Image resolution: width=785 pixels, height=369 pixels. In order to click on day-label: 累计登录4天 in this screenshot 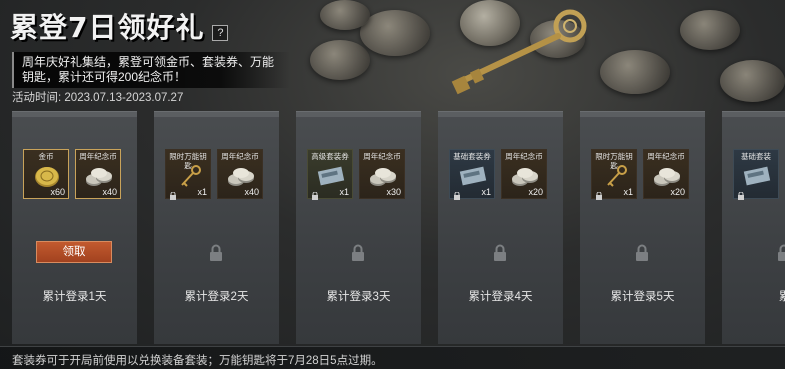, I will do `click(500, 297)`.